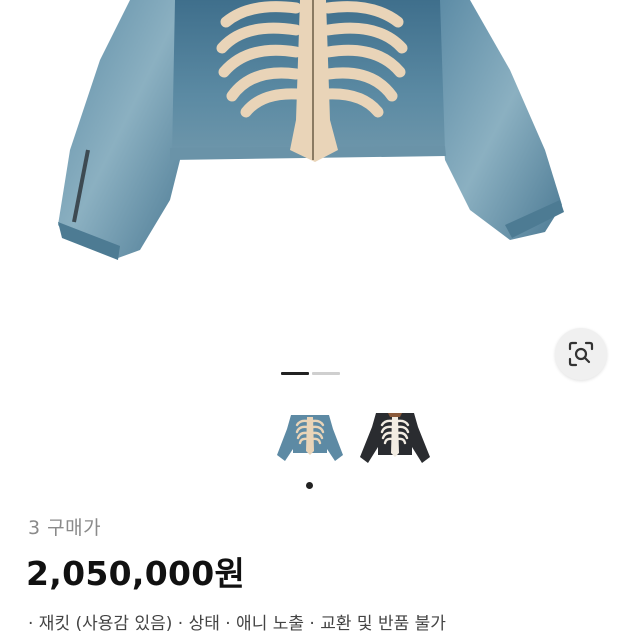 The height and width of the screenshot is (634, 620). I want to click on image-search-icon, so click(581, 354).